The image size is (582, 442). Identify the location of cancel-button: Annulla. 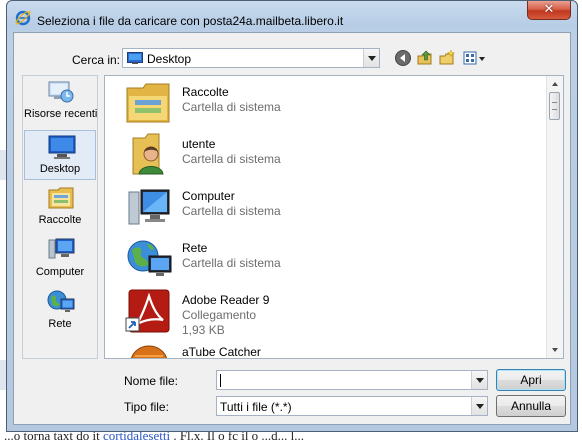
(531, 406).